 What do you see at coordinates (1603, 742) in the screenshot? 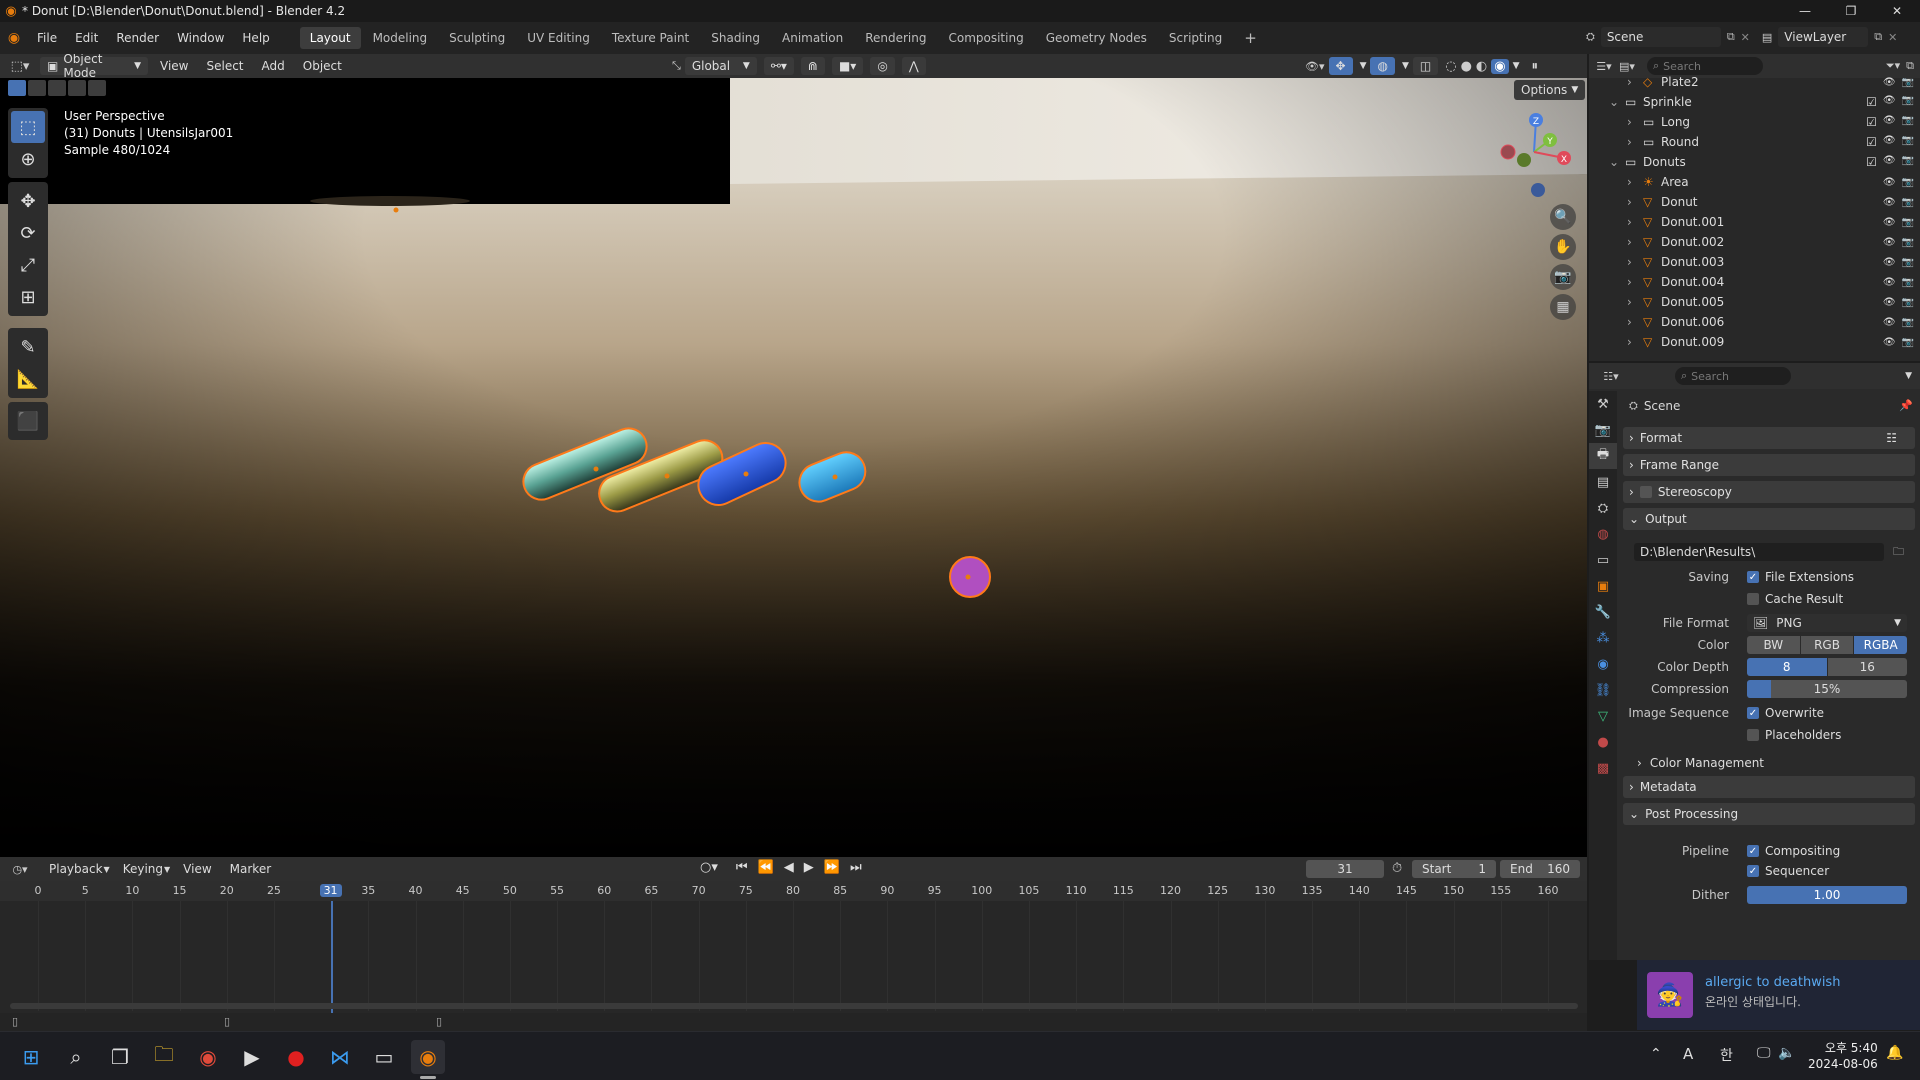
I see `tab-material: ●` at bounding box center [1603, 742].